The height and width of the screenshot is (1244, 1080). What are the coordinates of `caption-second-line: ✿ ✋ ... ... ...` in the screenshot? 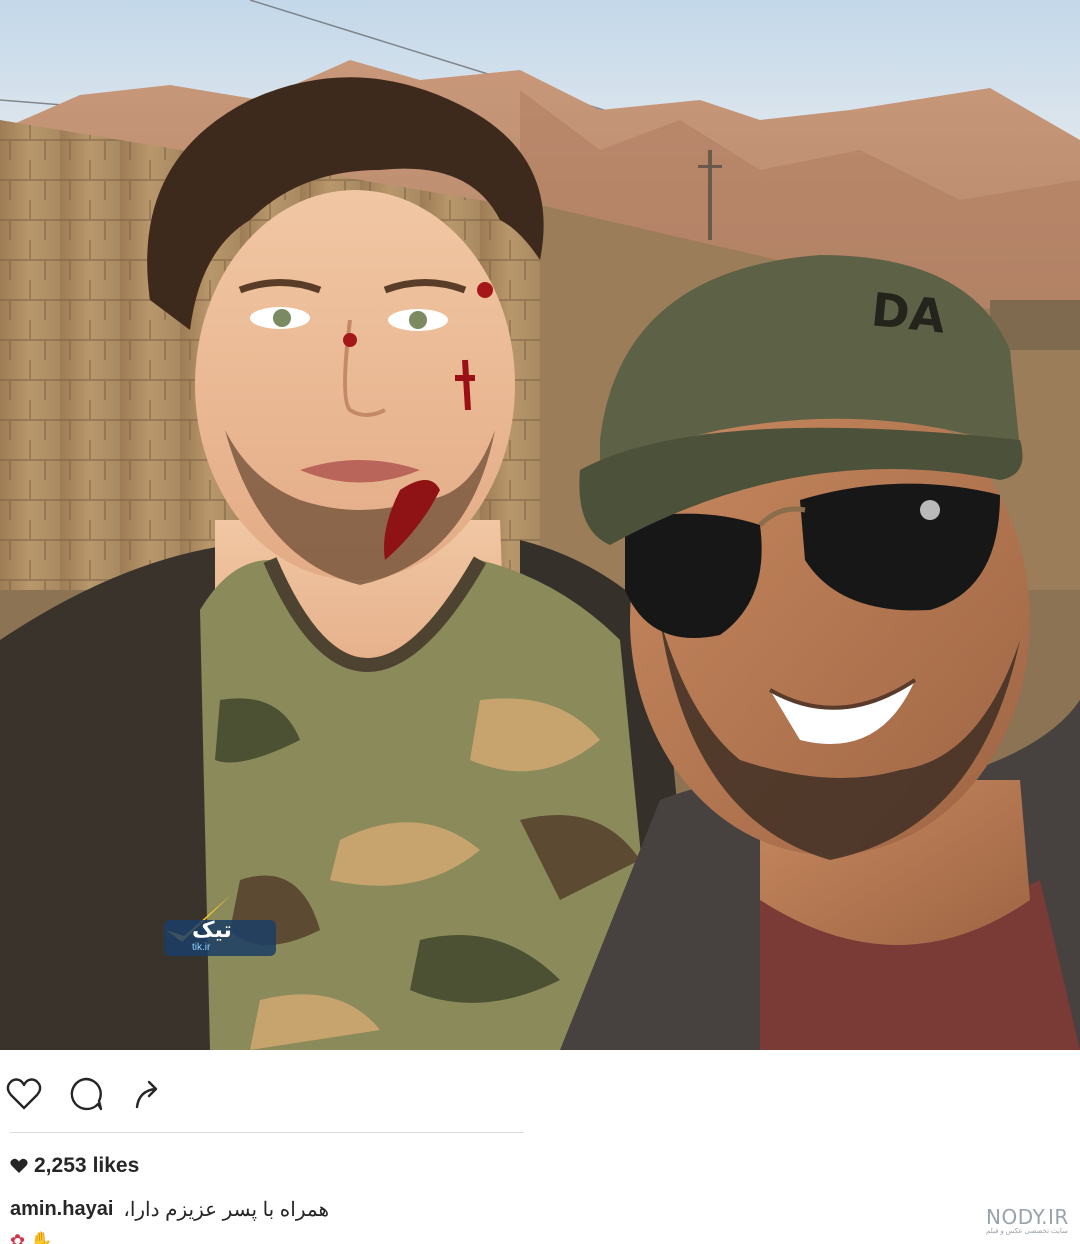 It's located at (170, 1237).